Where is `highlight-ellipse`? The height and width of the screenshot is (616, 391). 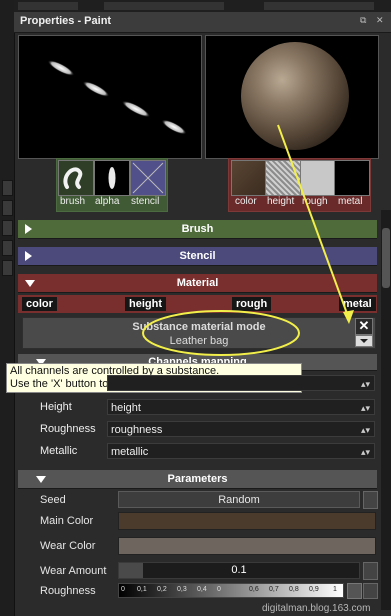
highlight-ellipse is located at coordinates (221, 333).